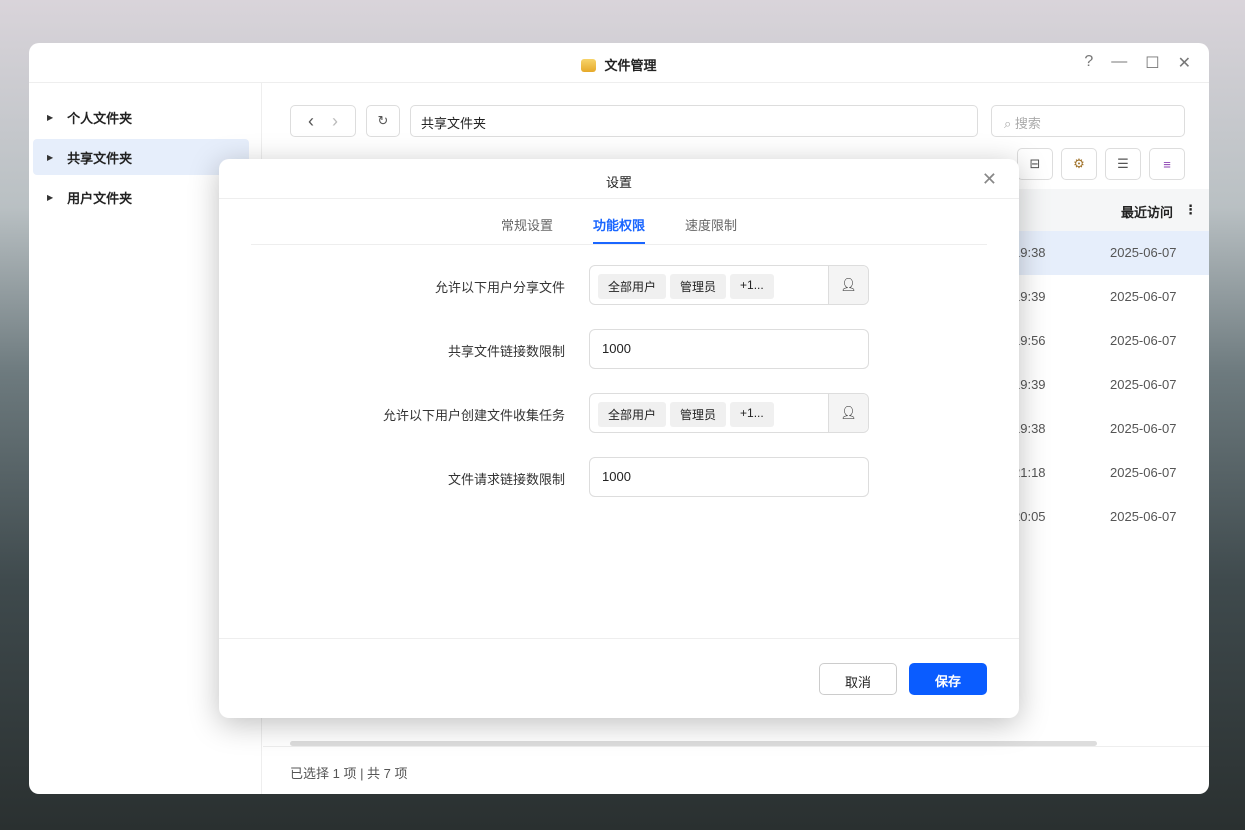  Describe the element at coordinates (729, 285) in the screenshot. I see `share-users-select: 全部用户 管理员 +1... 👤︎` at that location.